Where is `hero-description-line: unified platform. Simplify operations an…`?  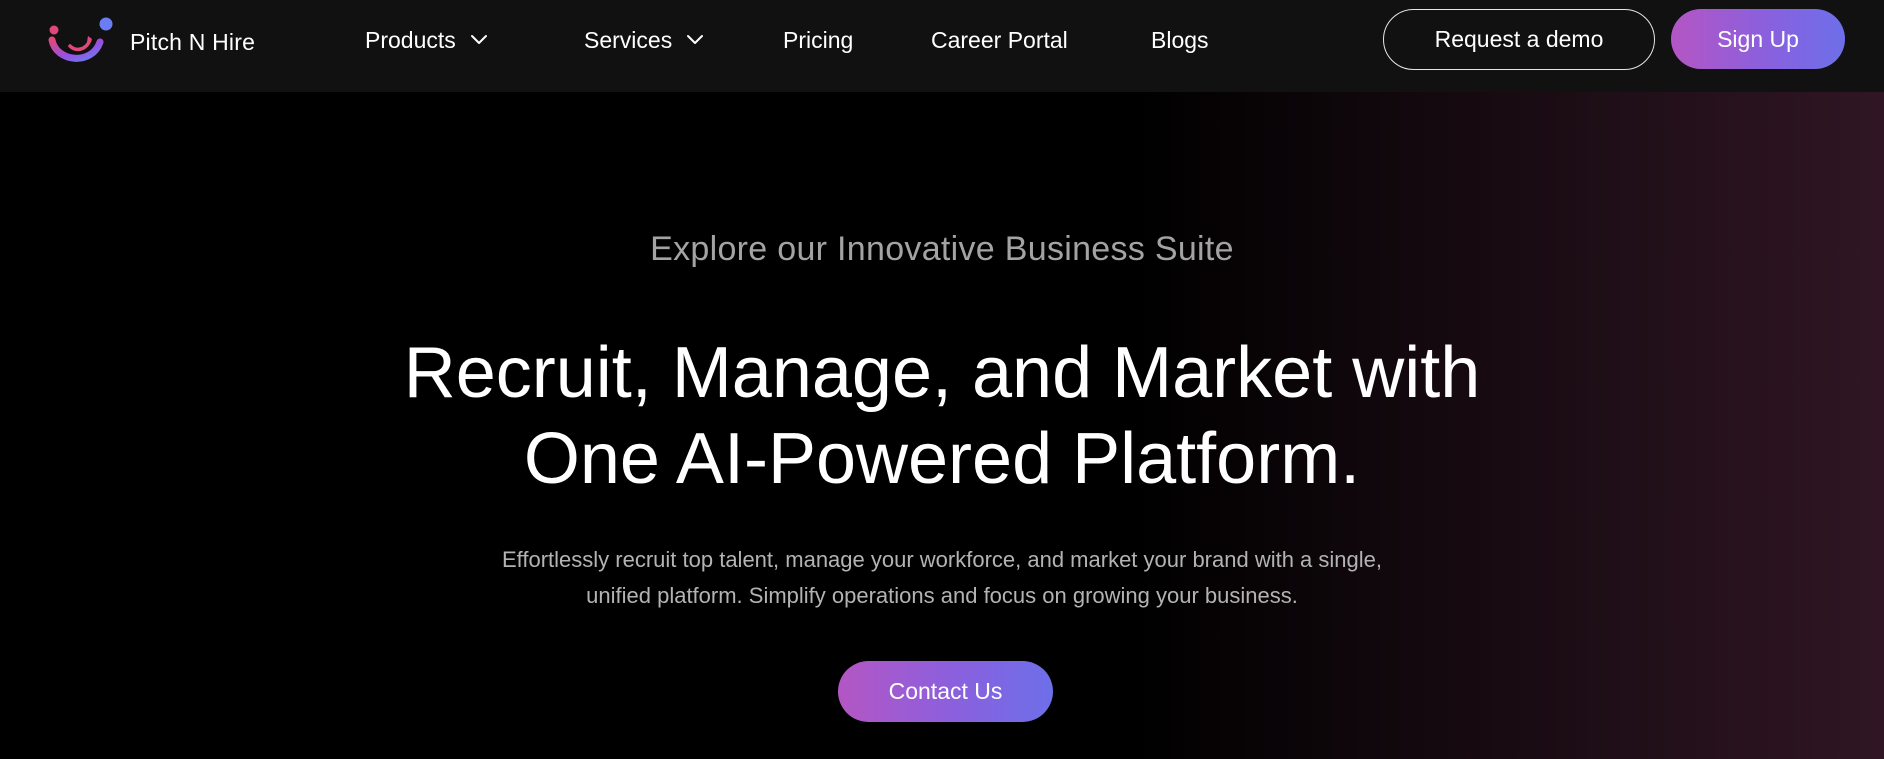 hero-description-line: unified platform. Simplify operations an… is located at coordinates (942, 595).